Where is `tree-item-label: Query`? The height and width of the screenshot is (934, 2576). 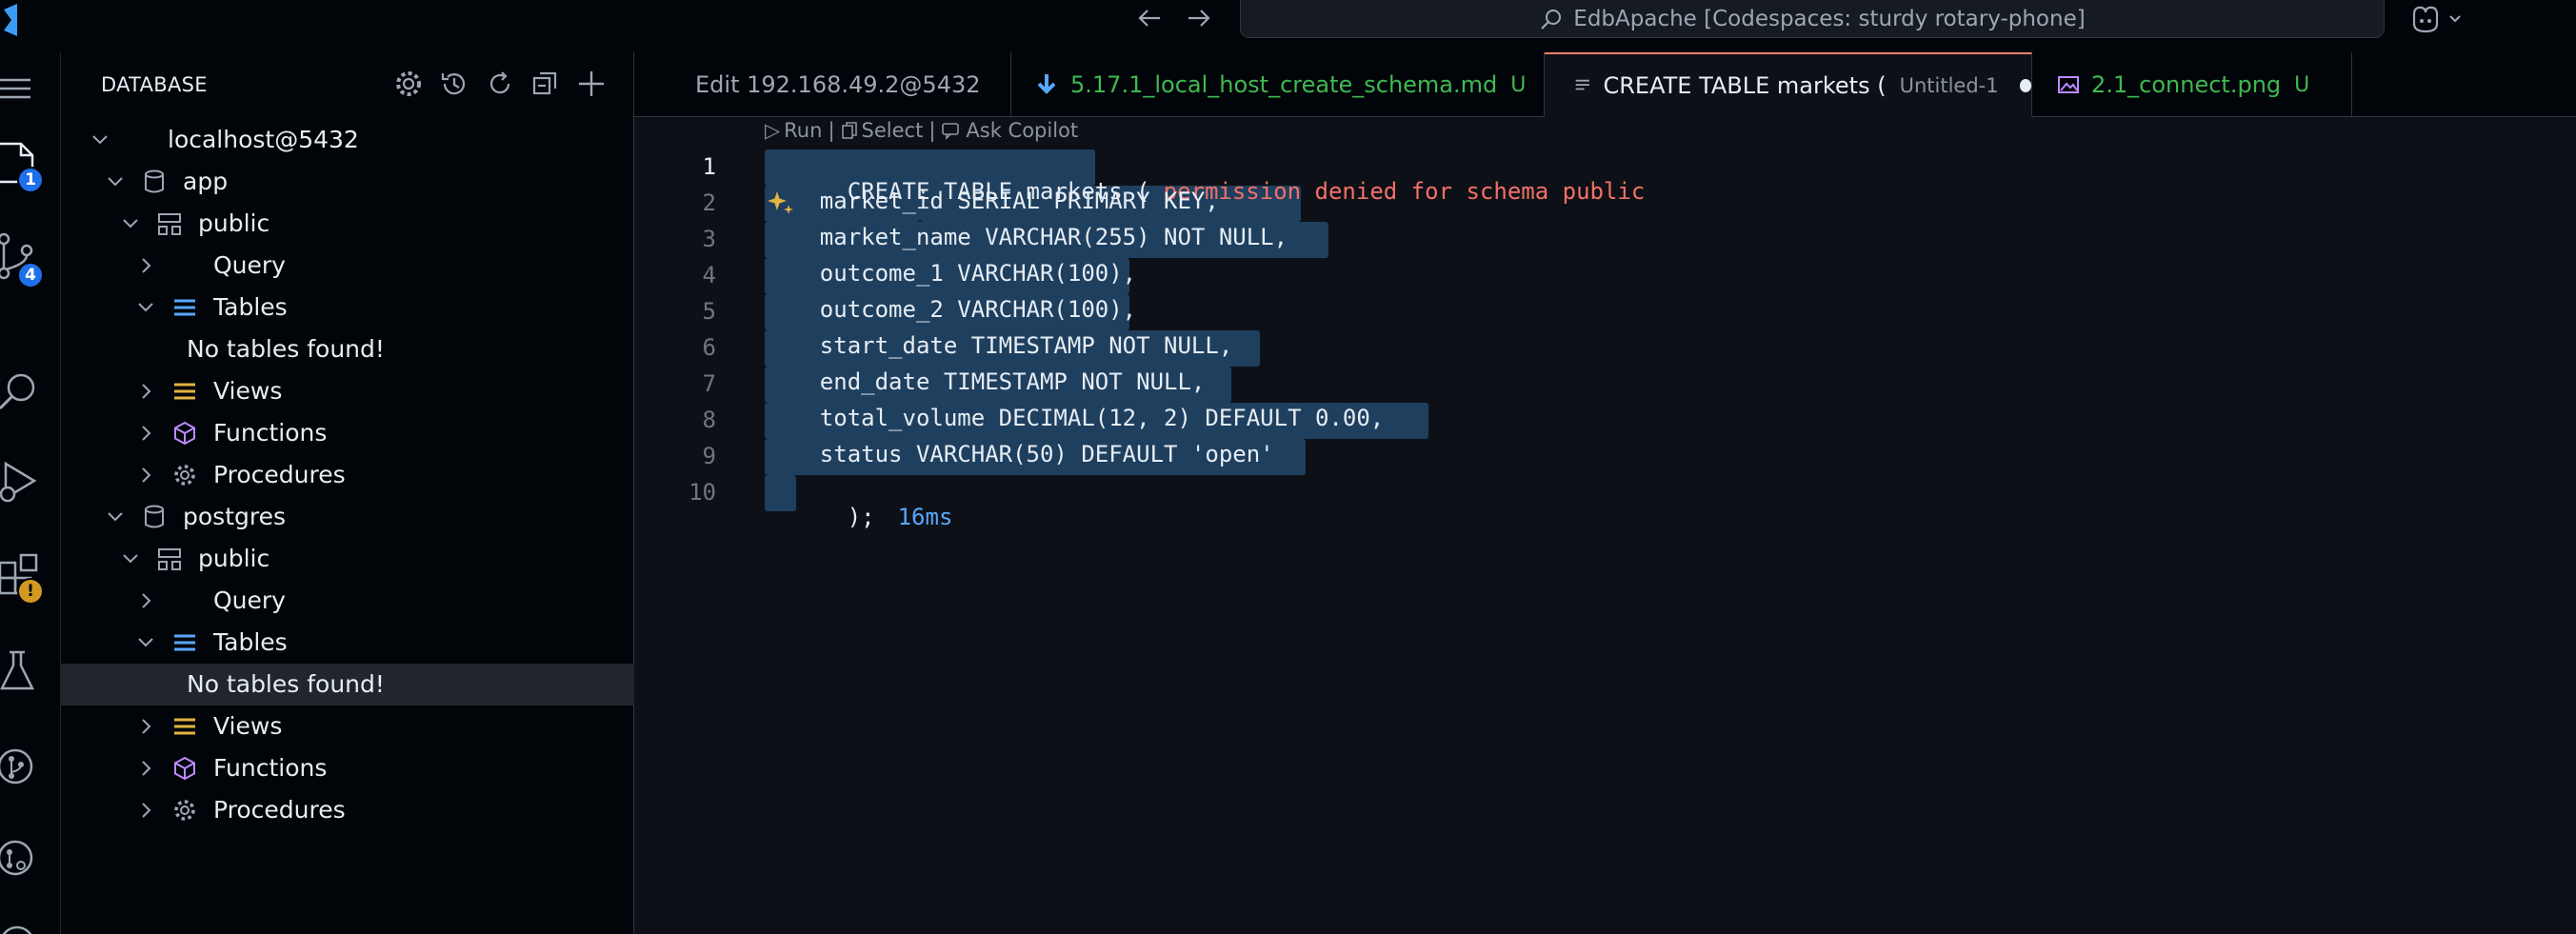 tree-item-label: Query is located at coordinates (249, 265).